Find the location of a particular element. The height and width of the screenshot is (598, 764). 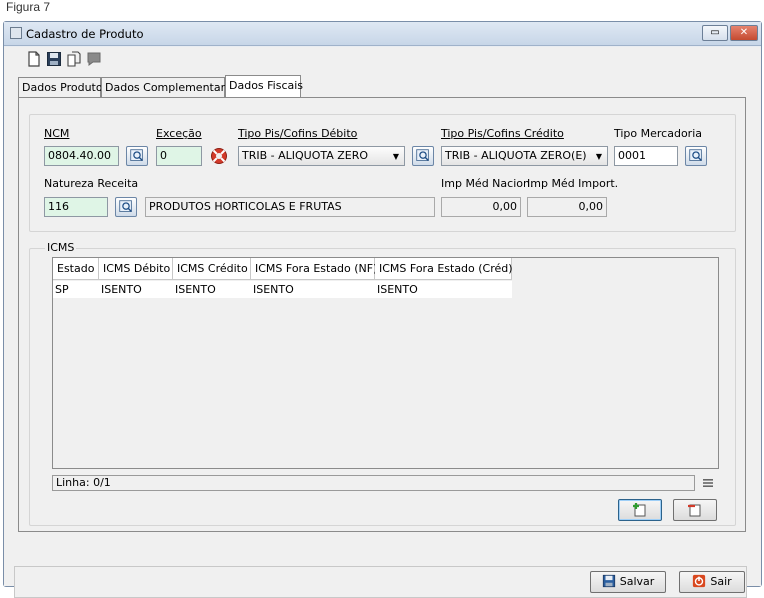

ncm-field: 0804.40.00 is located at coordinates (81, 156).